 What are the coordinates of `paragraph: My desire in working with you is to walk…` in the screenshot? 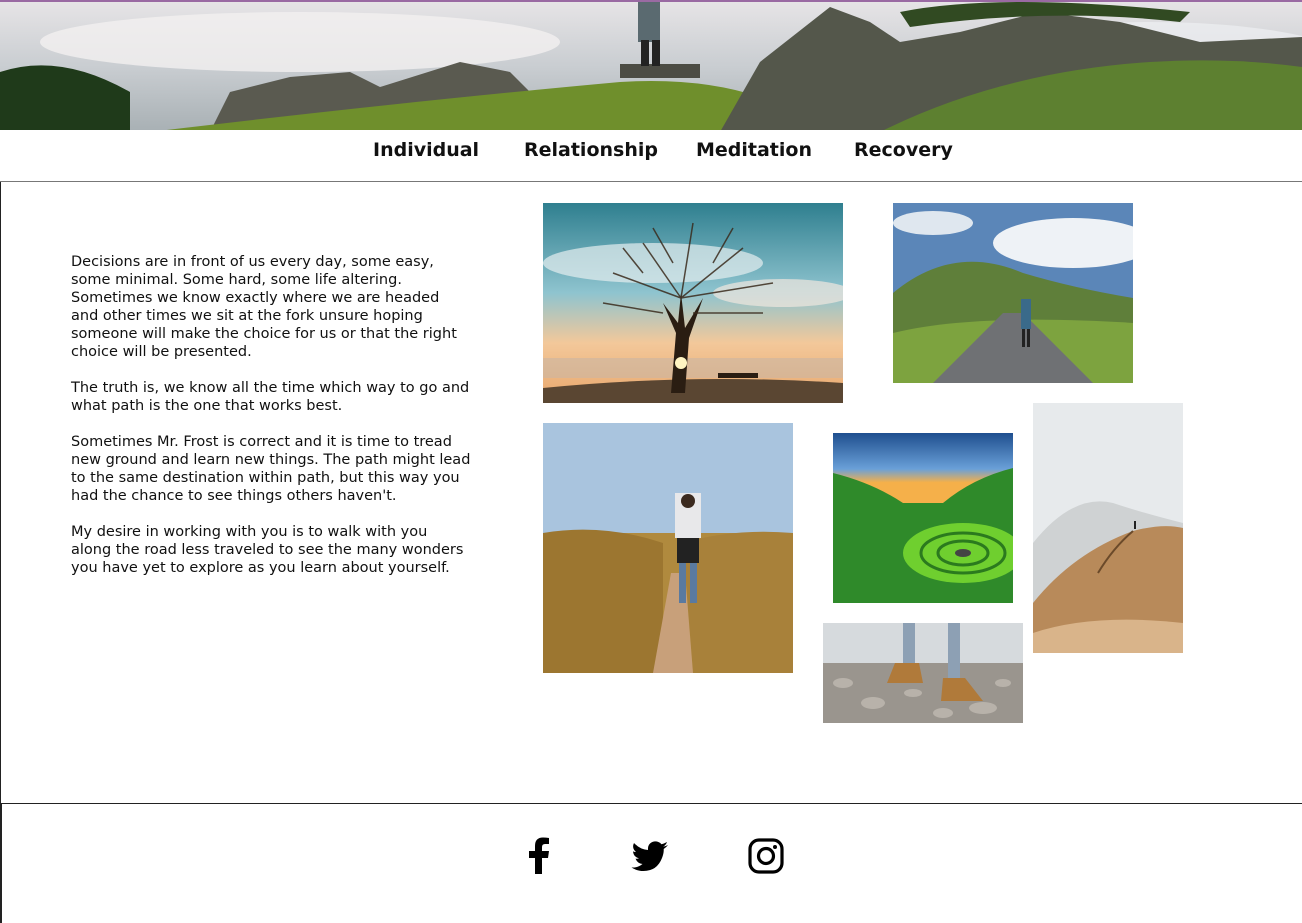 It's located at (267, 550).